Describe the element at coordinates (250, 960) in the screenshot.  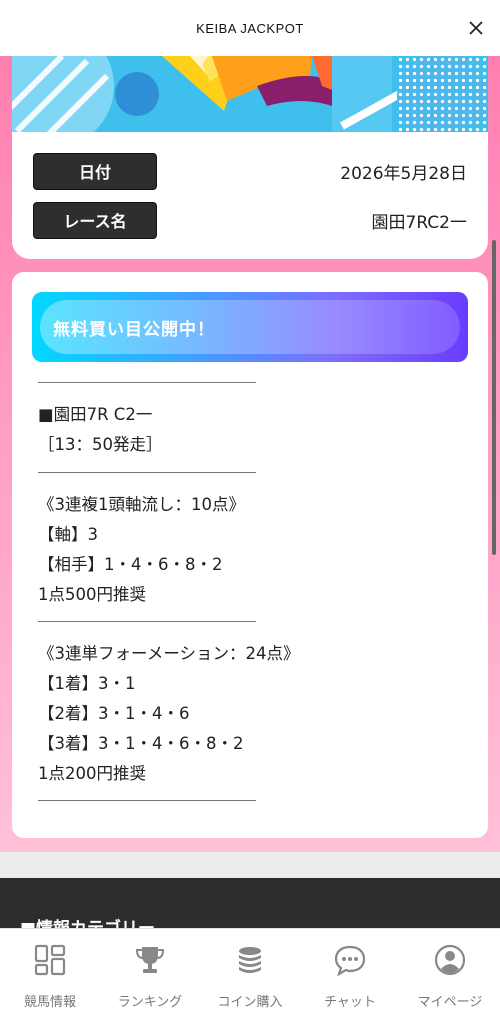
I see `coins-icon` at that location.